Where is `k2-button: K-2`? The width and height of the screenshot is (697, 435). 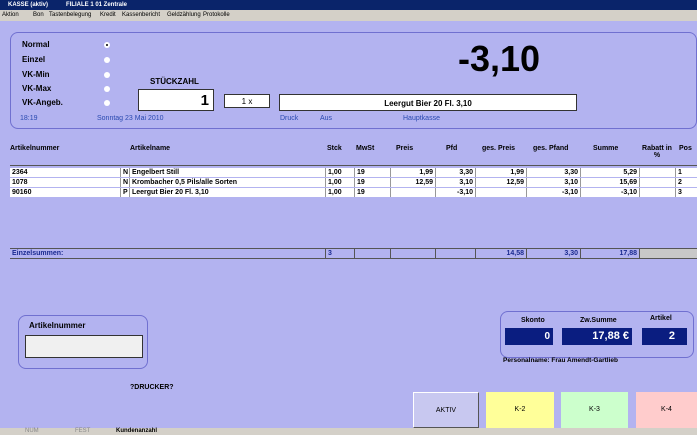
k2-button: K-2 is located at coordinates (520, 410).